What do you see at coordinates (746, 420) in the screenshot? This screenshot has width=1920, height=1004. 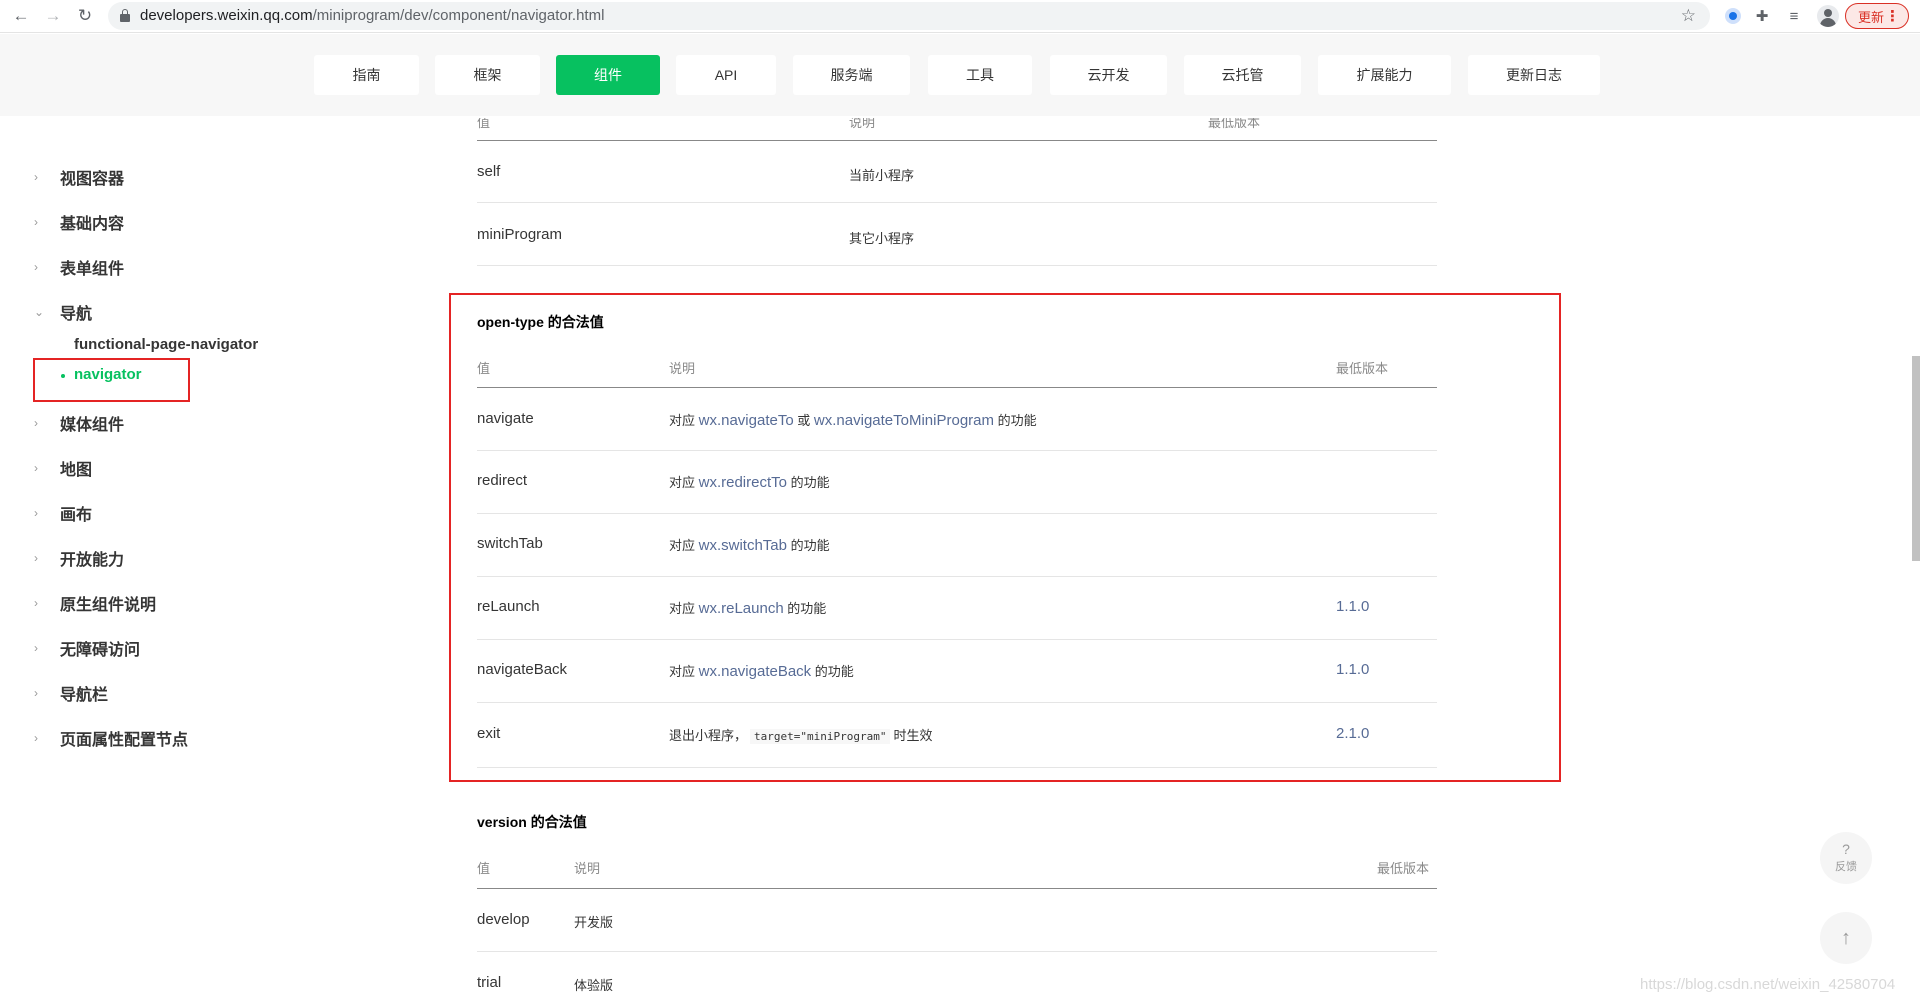 I see `link-navigate-to: wx.navigateTo` at bounding box center [746, 420].